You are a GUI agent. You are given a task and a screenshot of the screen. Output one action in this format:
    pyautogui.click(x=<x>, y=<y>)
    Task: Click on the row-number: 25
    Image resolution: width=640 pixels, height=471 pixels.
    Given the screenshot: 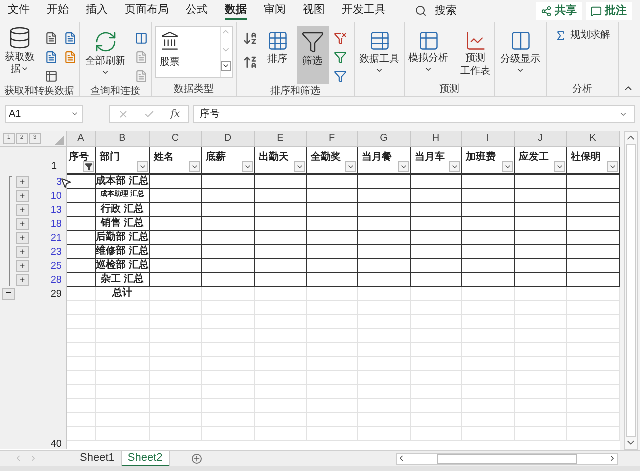 What is the action you would take?
    pyautogui.click(x=58, y=266)
    